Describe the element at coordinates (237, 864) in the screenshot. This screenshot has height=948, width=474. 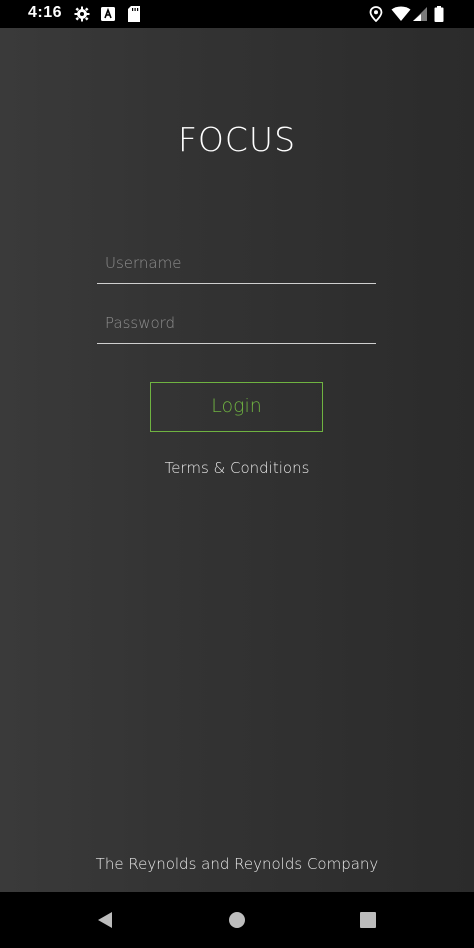
I see `company-footer: The Reynolds and Reynolds Company` at that location.